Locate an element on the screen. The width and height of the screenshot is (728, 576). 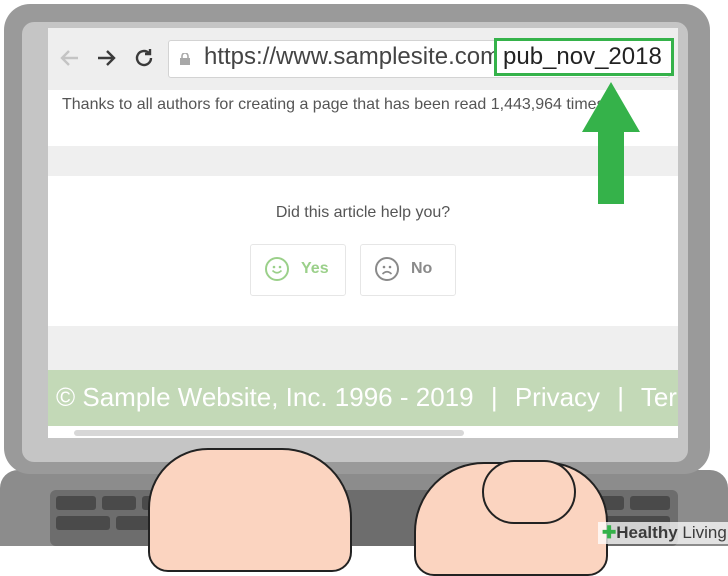
watermark-brand-suffix: Living is located at coordinates (704, 532).